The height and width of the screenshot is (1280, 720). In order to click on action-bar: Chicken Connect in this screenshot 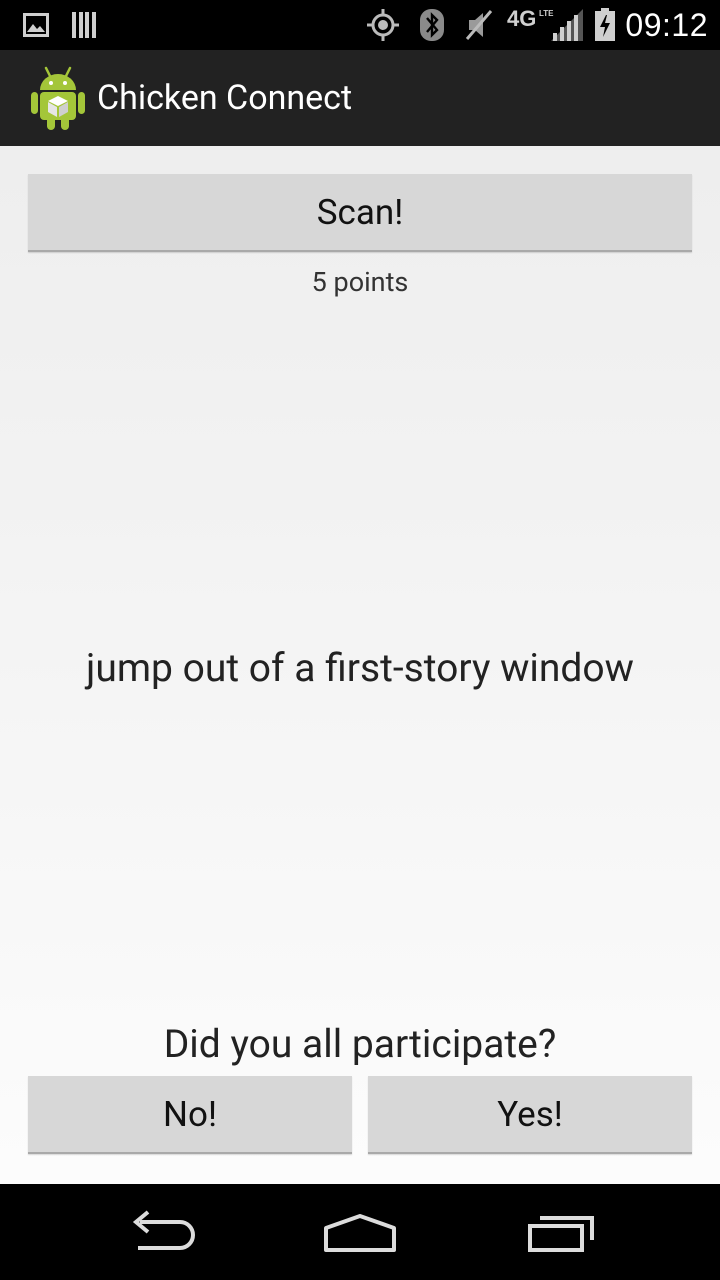, I will do `click(360, 98)`.